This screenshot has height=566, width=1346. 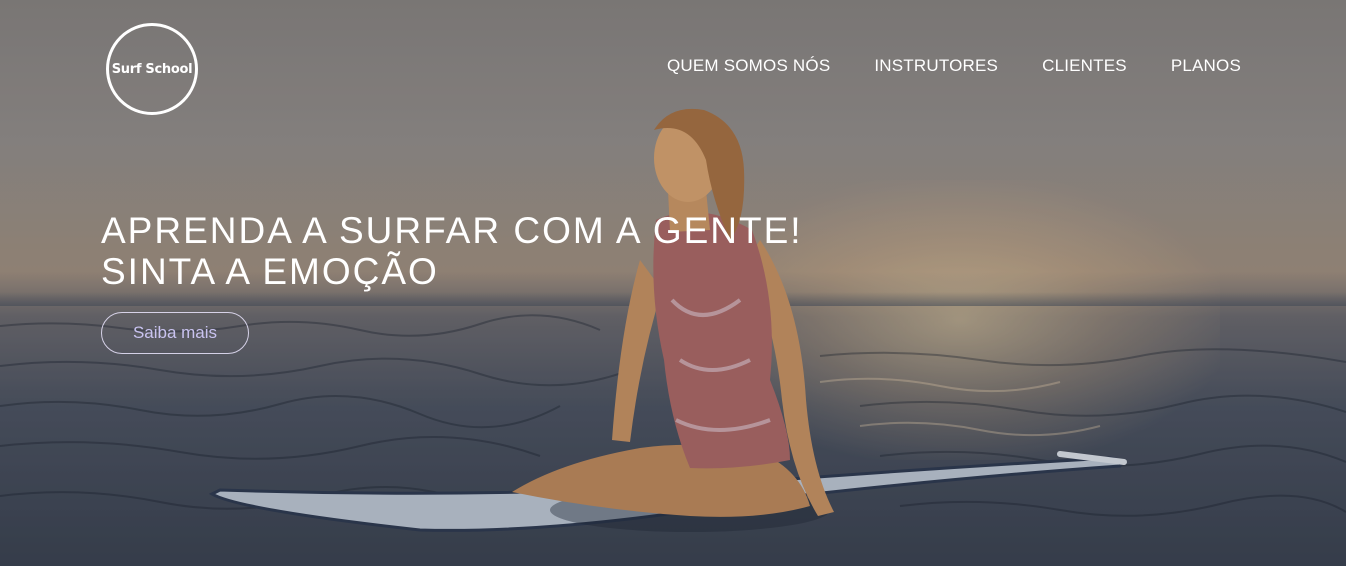 I want to click on nav-item-quem-somos: QUEM SOMOS NÓS, so click(x=748, y=66).